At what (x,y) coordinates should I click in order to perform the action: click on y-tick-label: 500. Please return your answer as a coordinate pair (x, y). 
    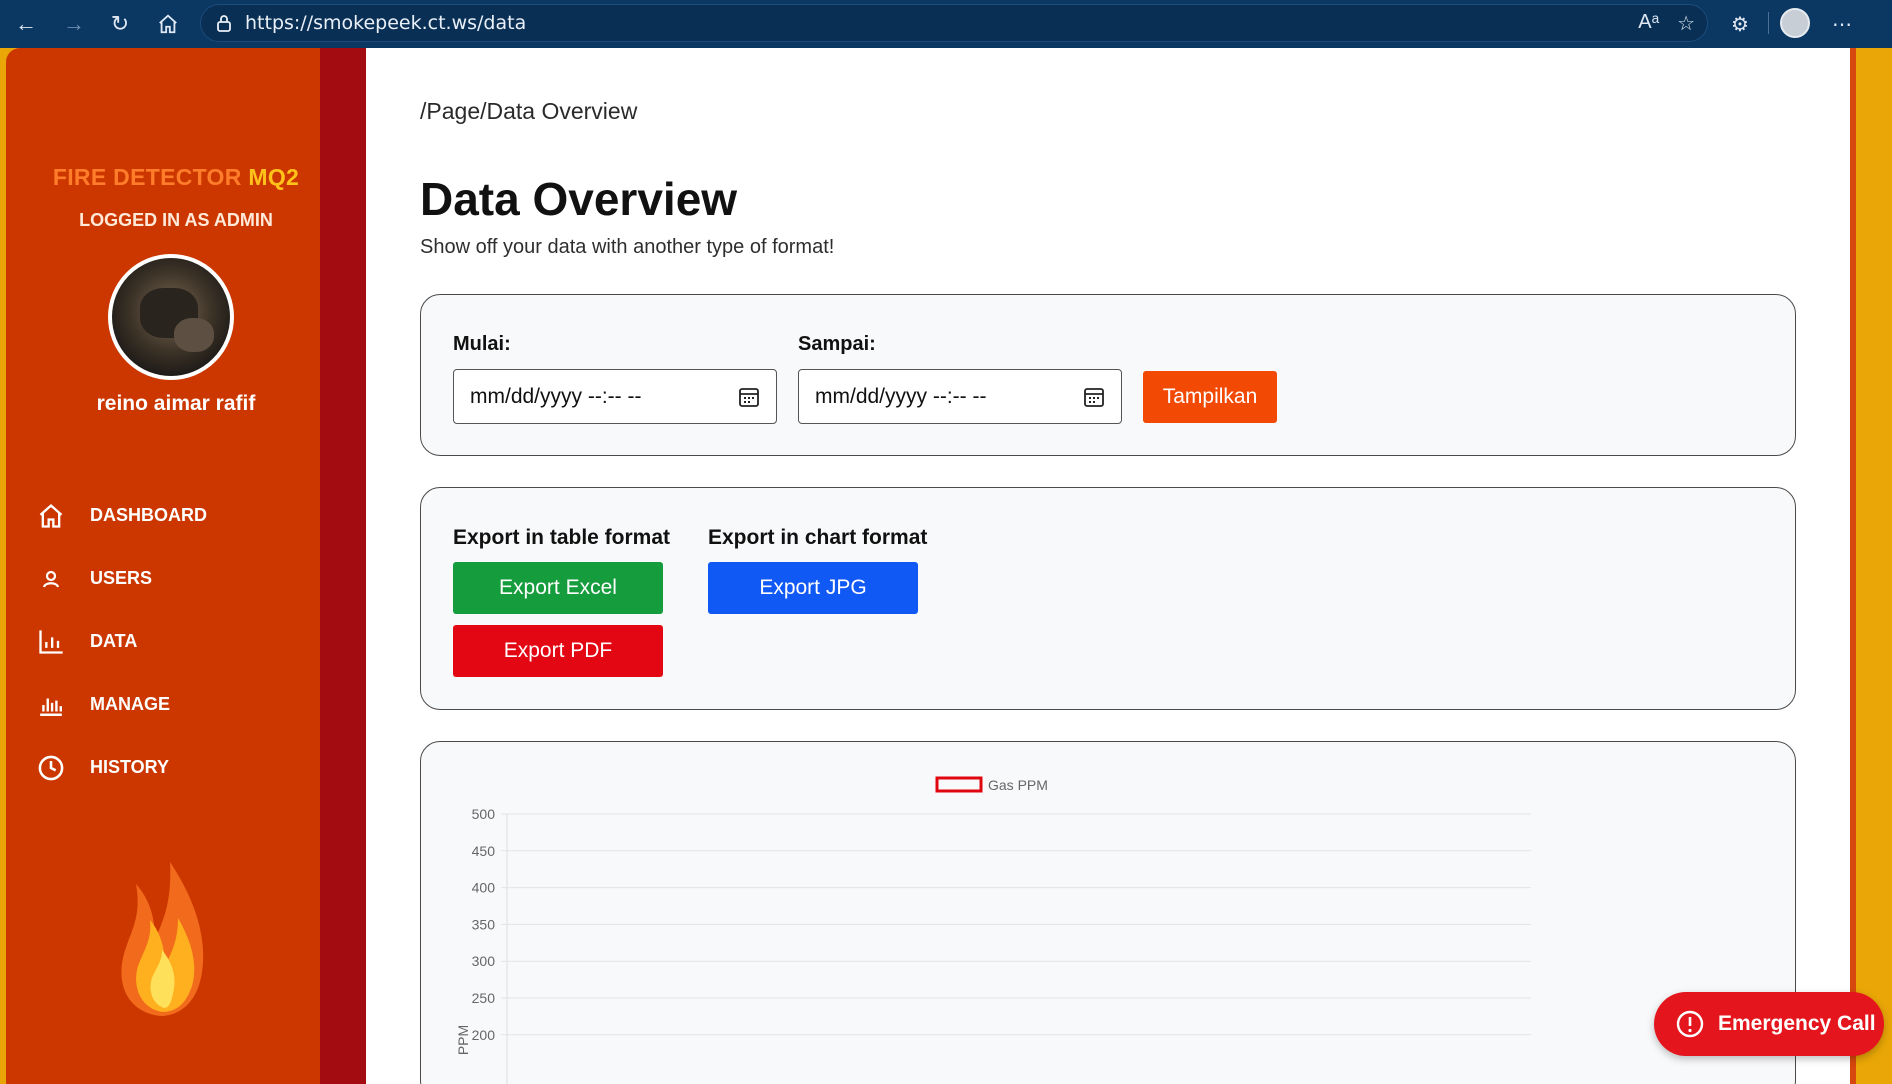
    Looking at the image, I should click on (484, 814).